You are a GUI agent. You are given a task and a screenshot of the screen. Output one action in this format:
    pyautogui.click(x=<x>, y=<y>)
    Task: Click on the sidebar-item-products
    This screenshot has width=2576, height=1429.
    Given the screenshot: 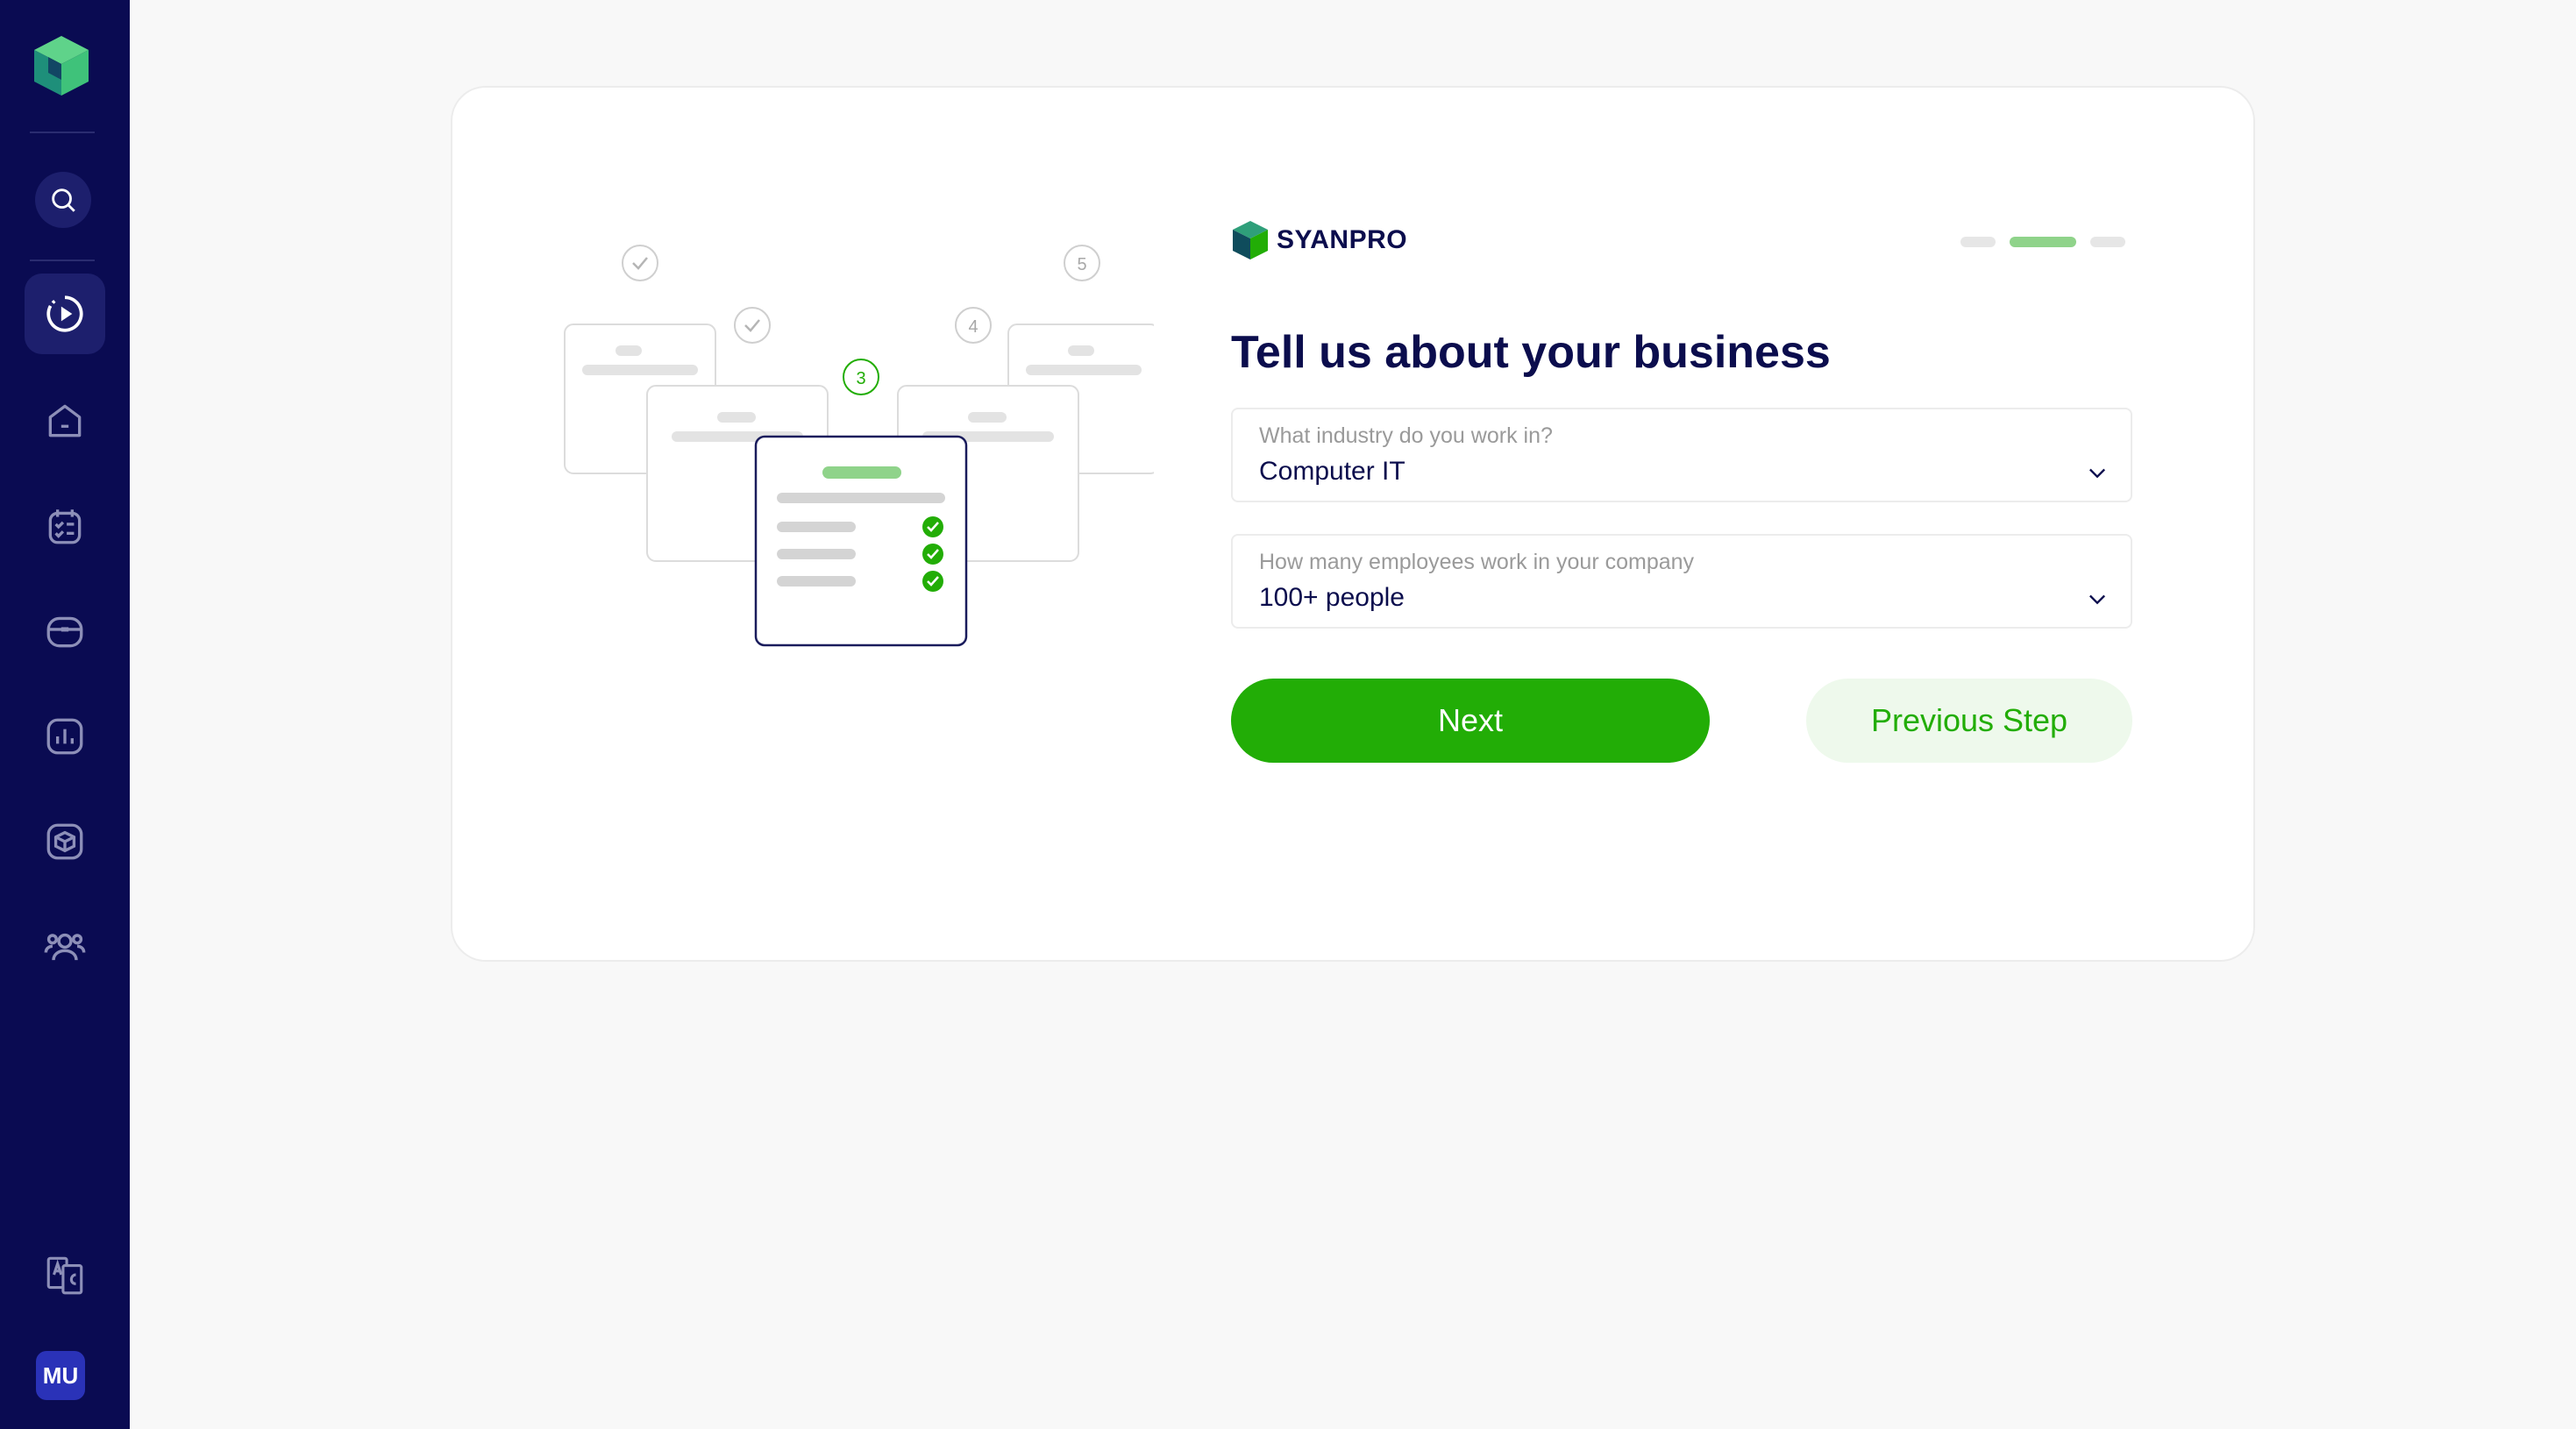 What is the action you would take?
    pyautogui.click(x=65, y=841)
    